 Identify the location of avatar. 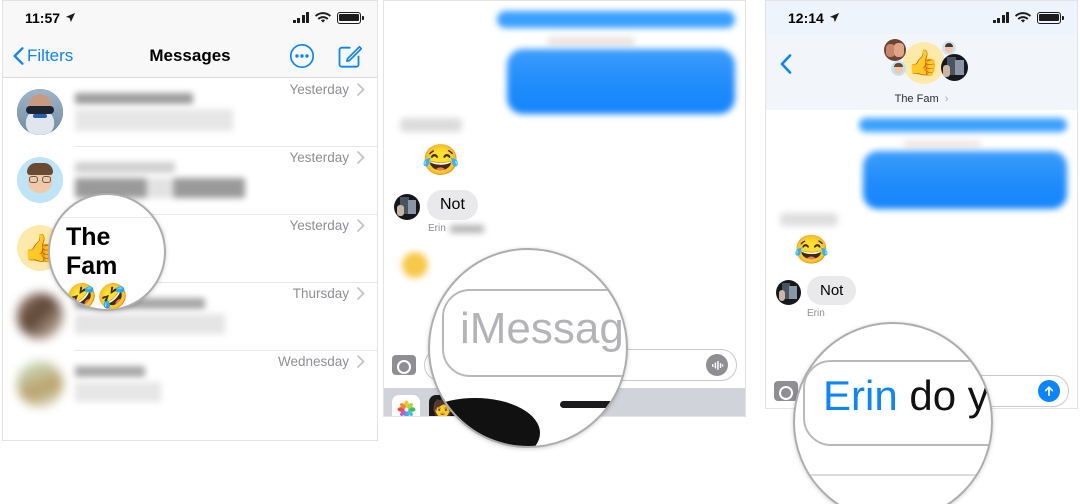
(40, 384).